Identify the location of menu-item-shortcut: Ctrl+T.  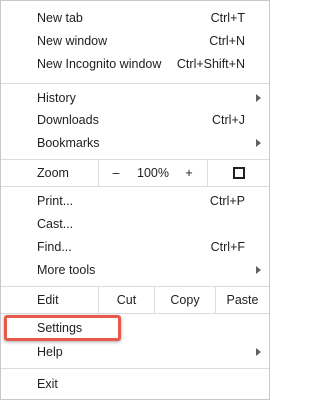
(227, 18).